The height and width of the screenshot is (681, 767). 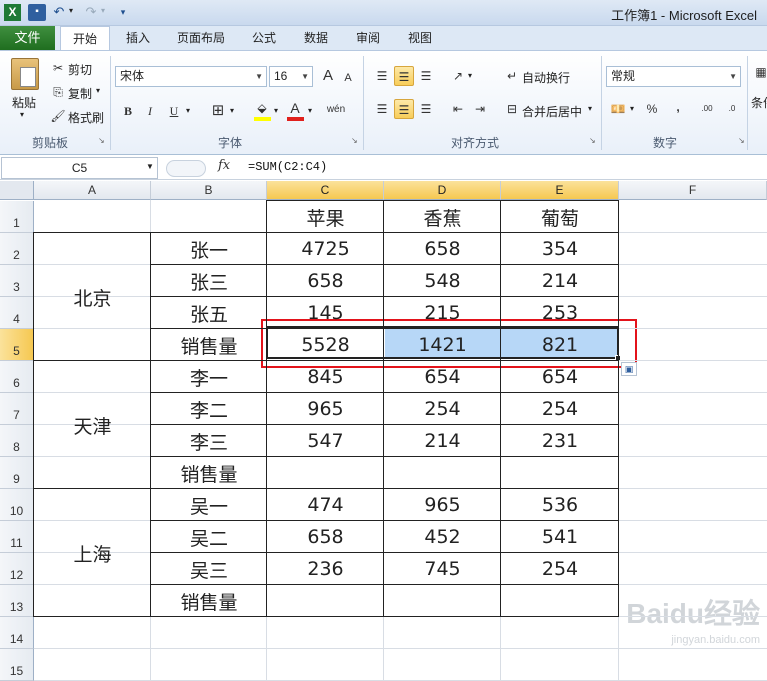 I want to click on name-cell: 吴二, so click(x=209, y=537).